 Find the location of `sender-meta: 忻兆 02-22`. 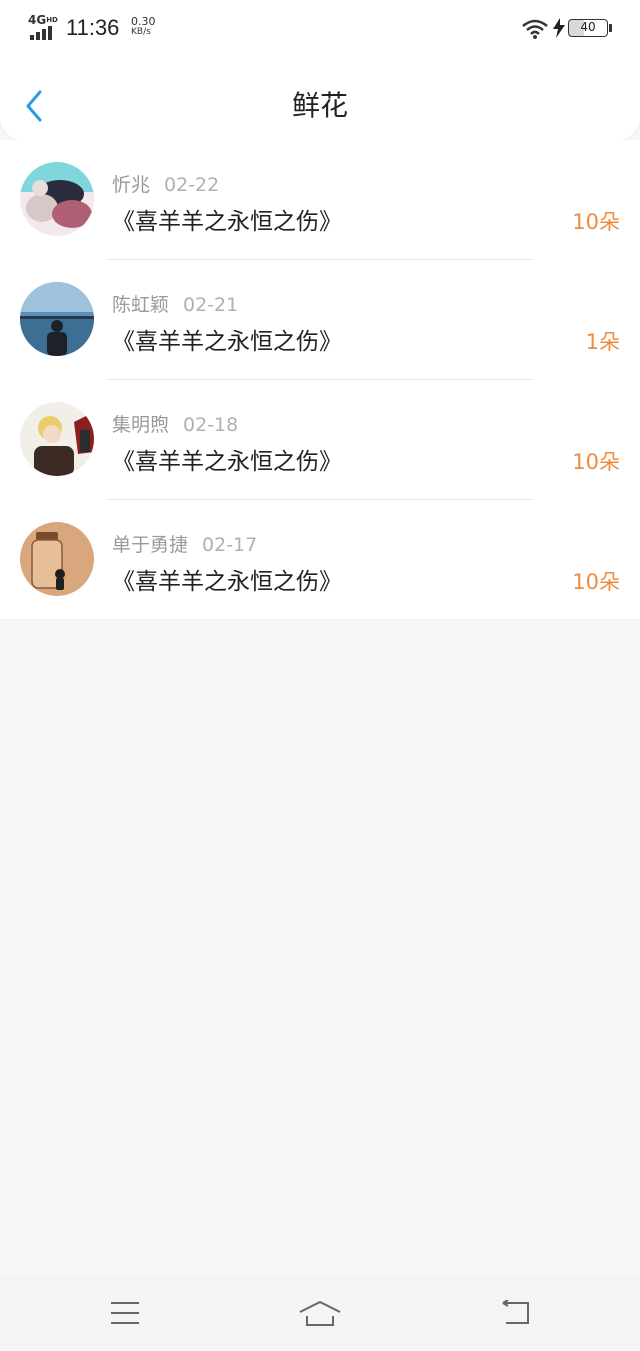

sender-meta: 忻兆 02-22 is located at coordinates (165, 183).